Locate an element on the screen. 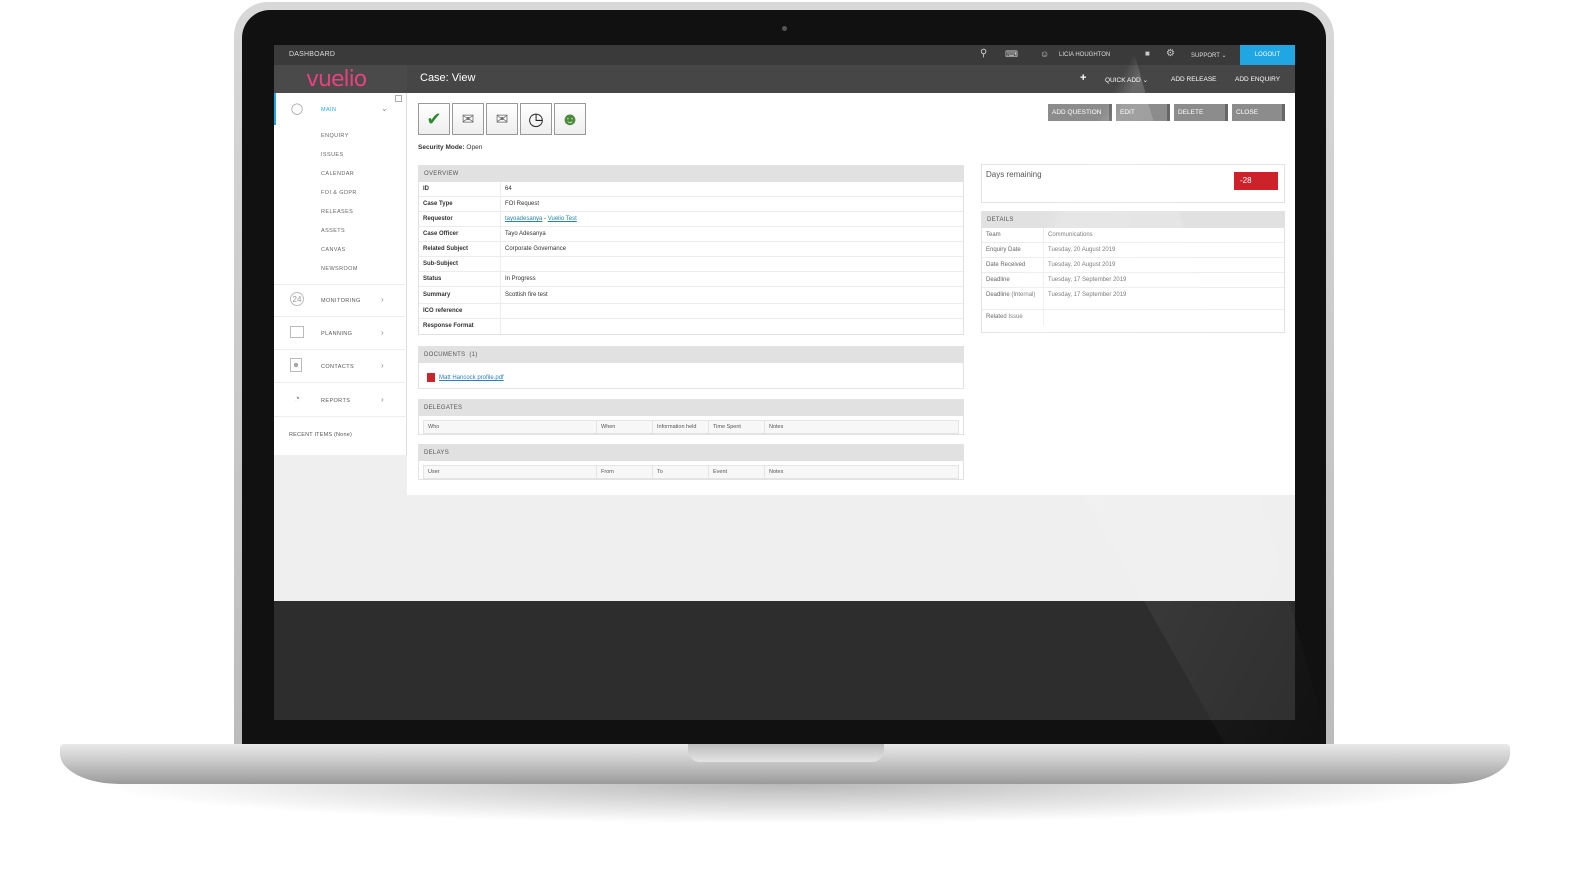 The image size is (1588, 880). sidebar-subitem-calendar: CALENDAR is located at coordinates (337, 174).